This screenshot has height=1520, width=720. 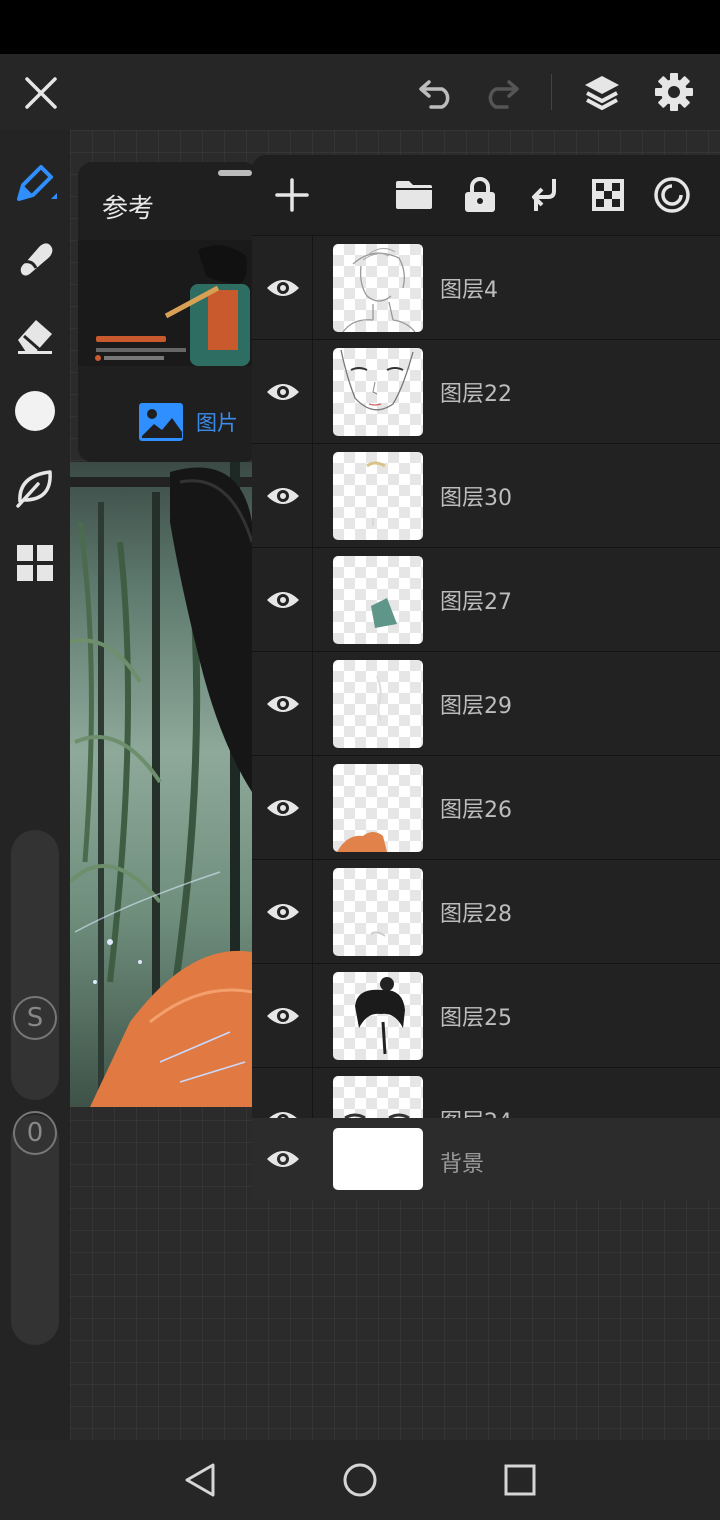 I want to click on layer-row: 图层22, so click(x=486, y=391).